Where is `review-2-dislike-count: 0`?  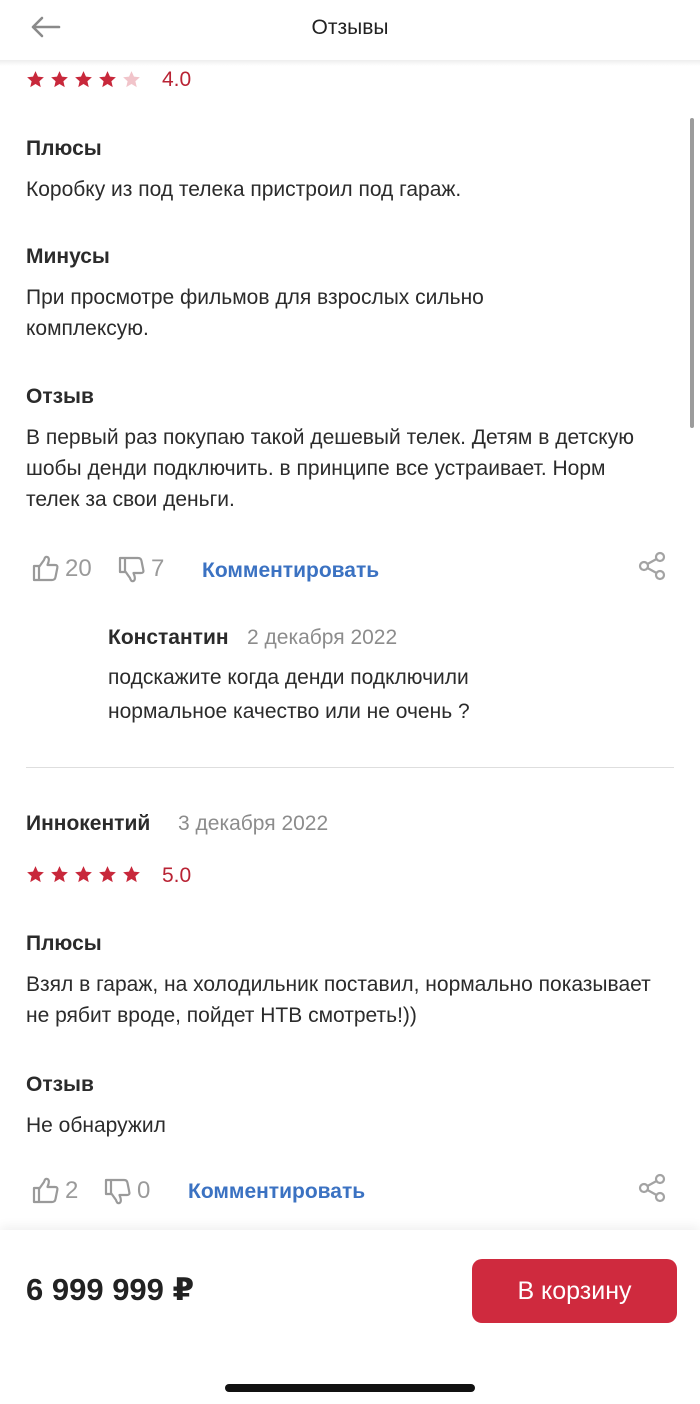 review-2-dislike-count: 0 is located at coordinates (144, 1190).